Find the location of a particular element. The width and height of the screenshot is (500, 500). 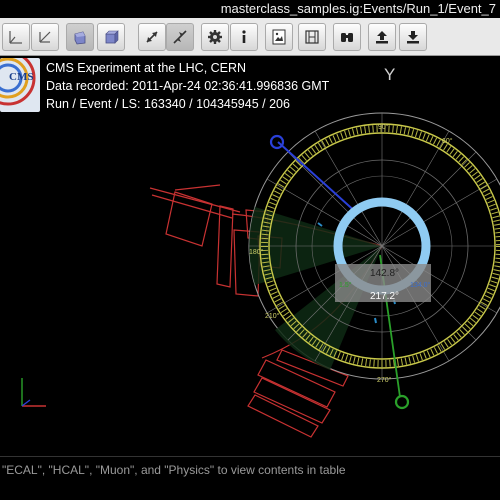

expand-arrows-icon is located at coordinates (152, 37).